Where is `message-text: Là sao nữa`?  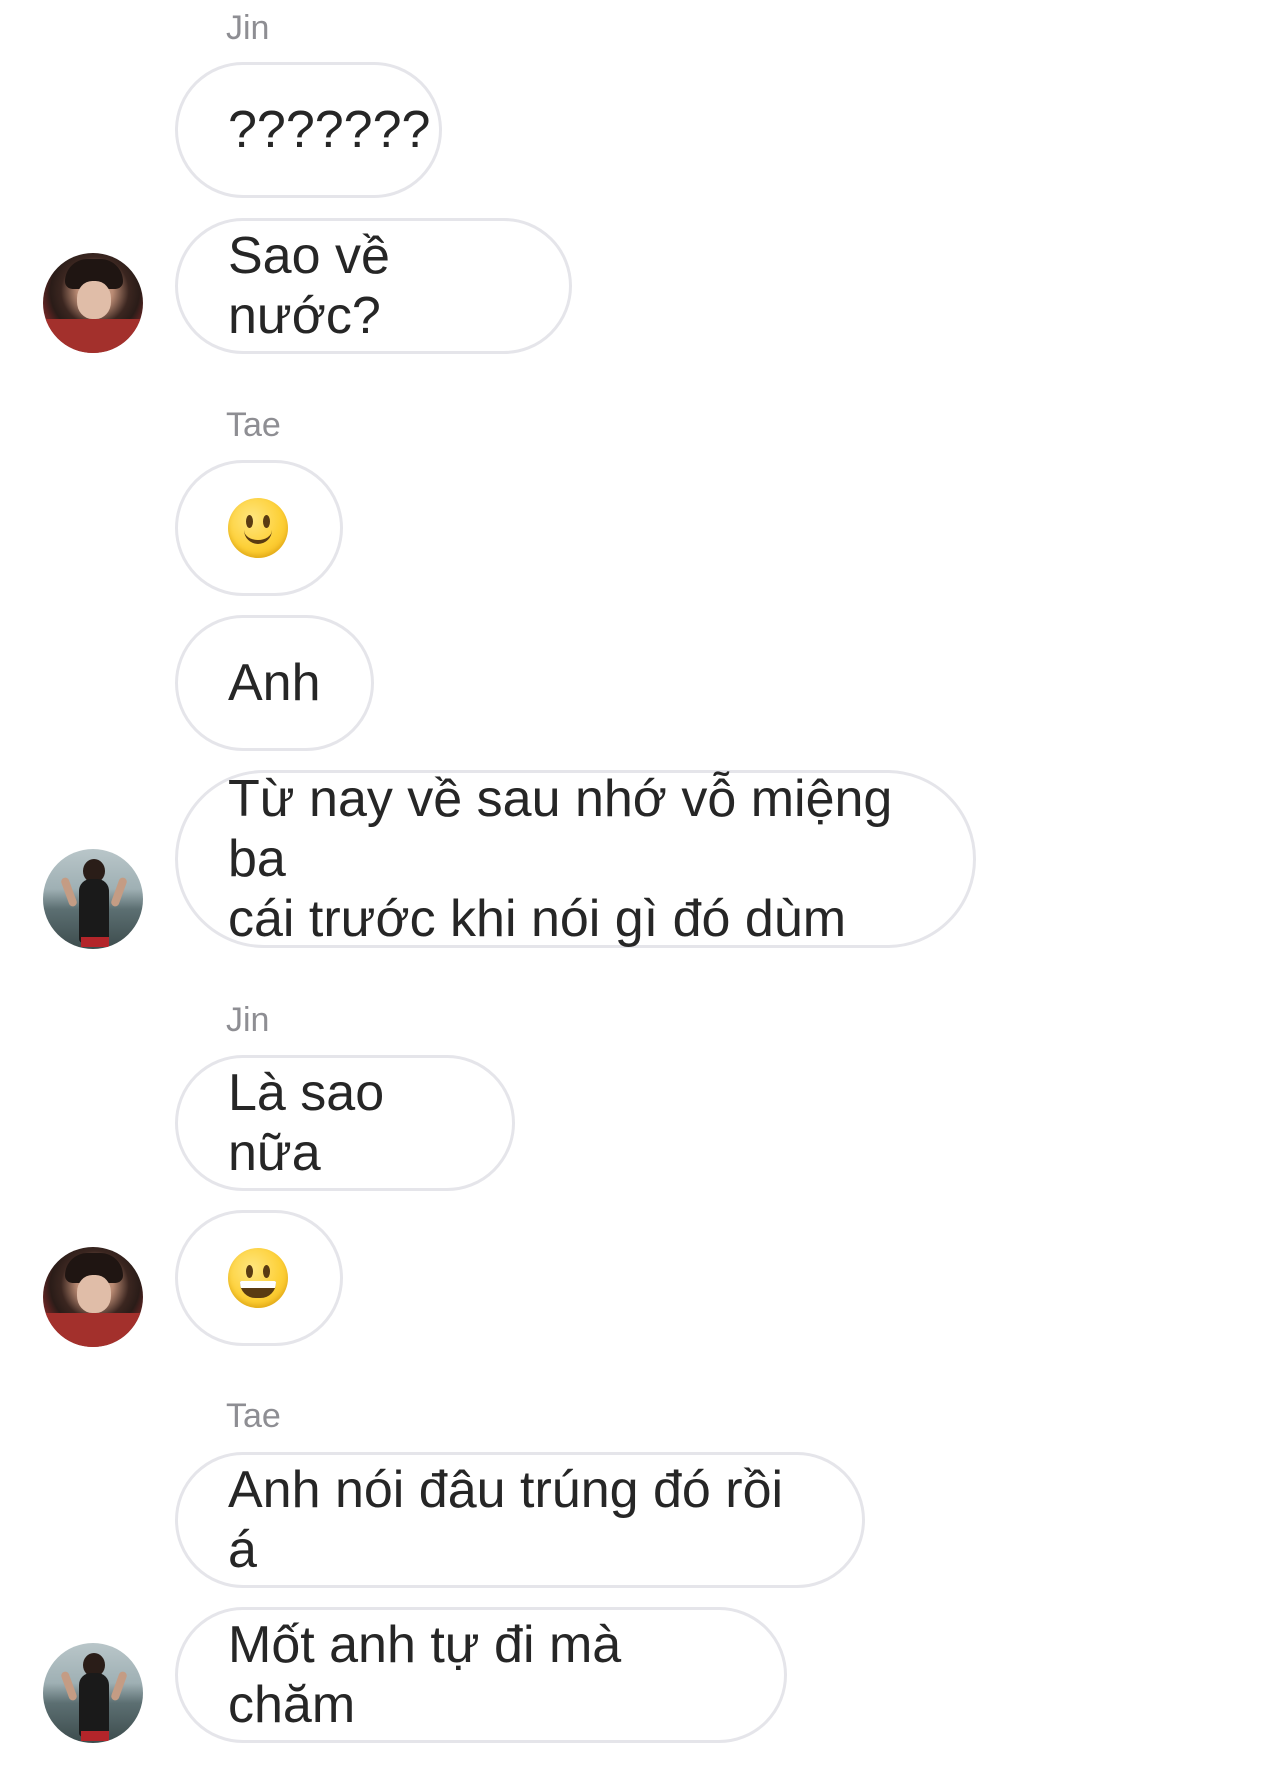
message-text: Là sao nữa is located at coordinates (306, 1123).